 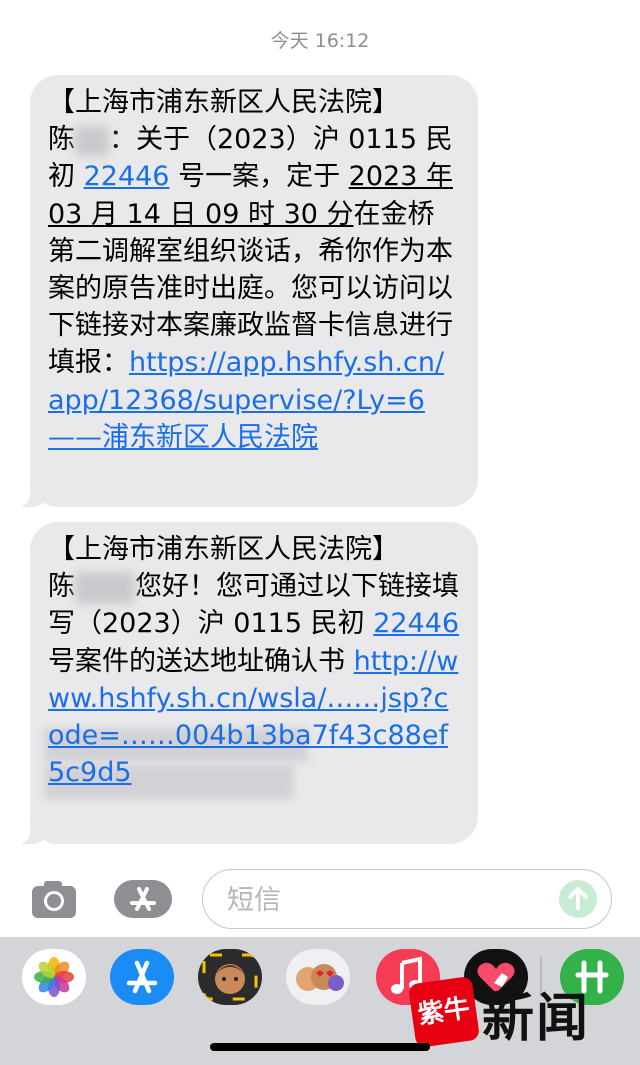 I want to click on news-watermark: 紫牛 新闻, so click(x=509, y=1012).